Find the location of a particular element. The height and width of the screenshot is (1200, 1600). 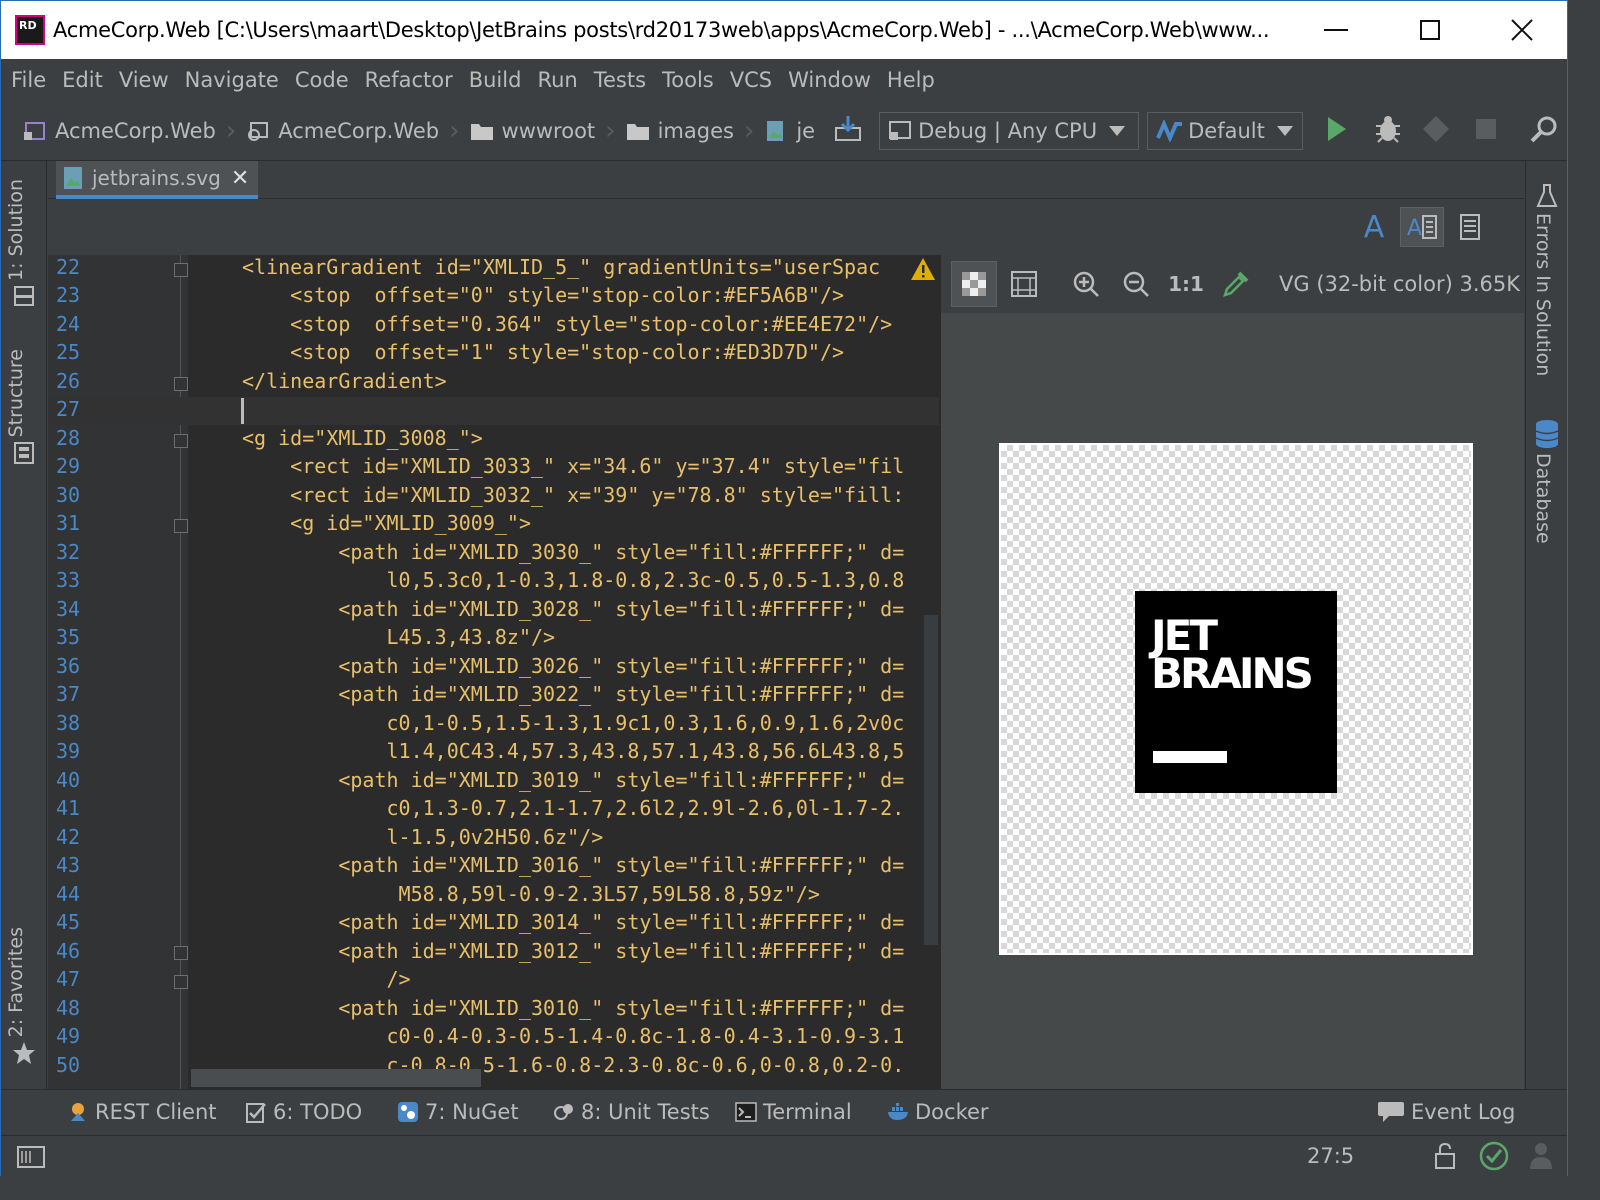

tool-tab-label: Structure is located at coordinates (16, 393).